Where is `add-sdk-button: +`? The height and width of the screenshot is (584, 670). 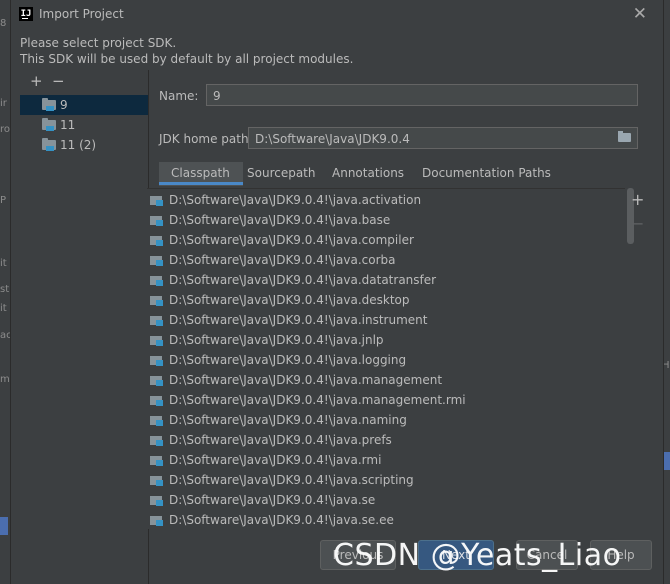
add-sdk-button: + is located at coordinates (36, 81).